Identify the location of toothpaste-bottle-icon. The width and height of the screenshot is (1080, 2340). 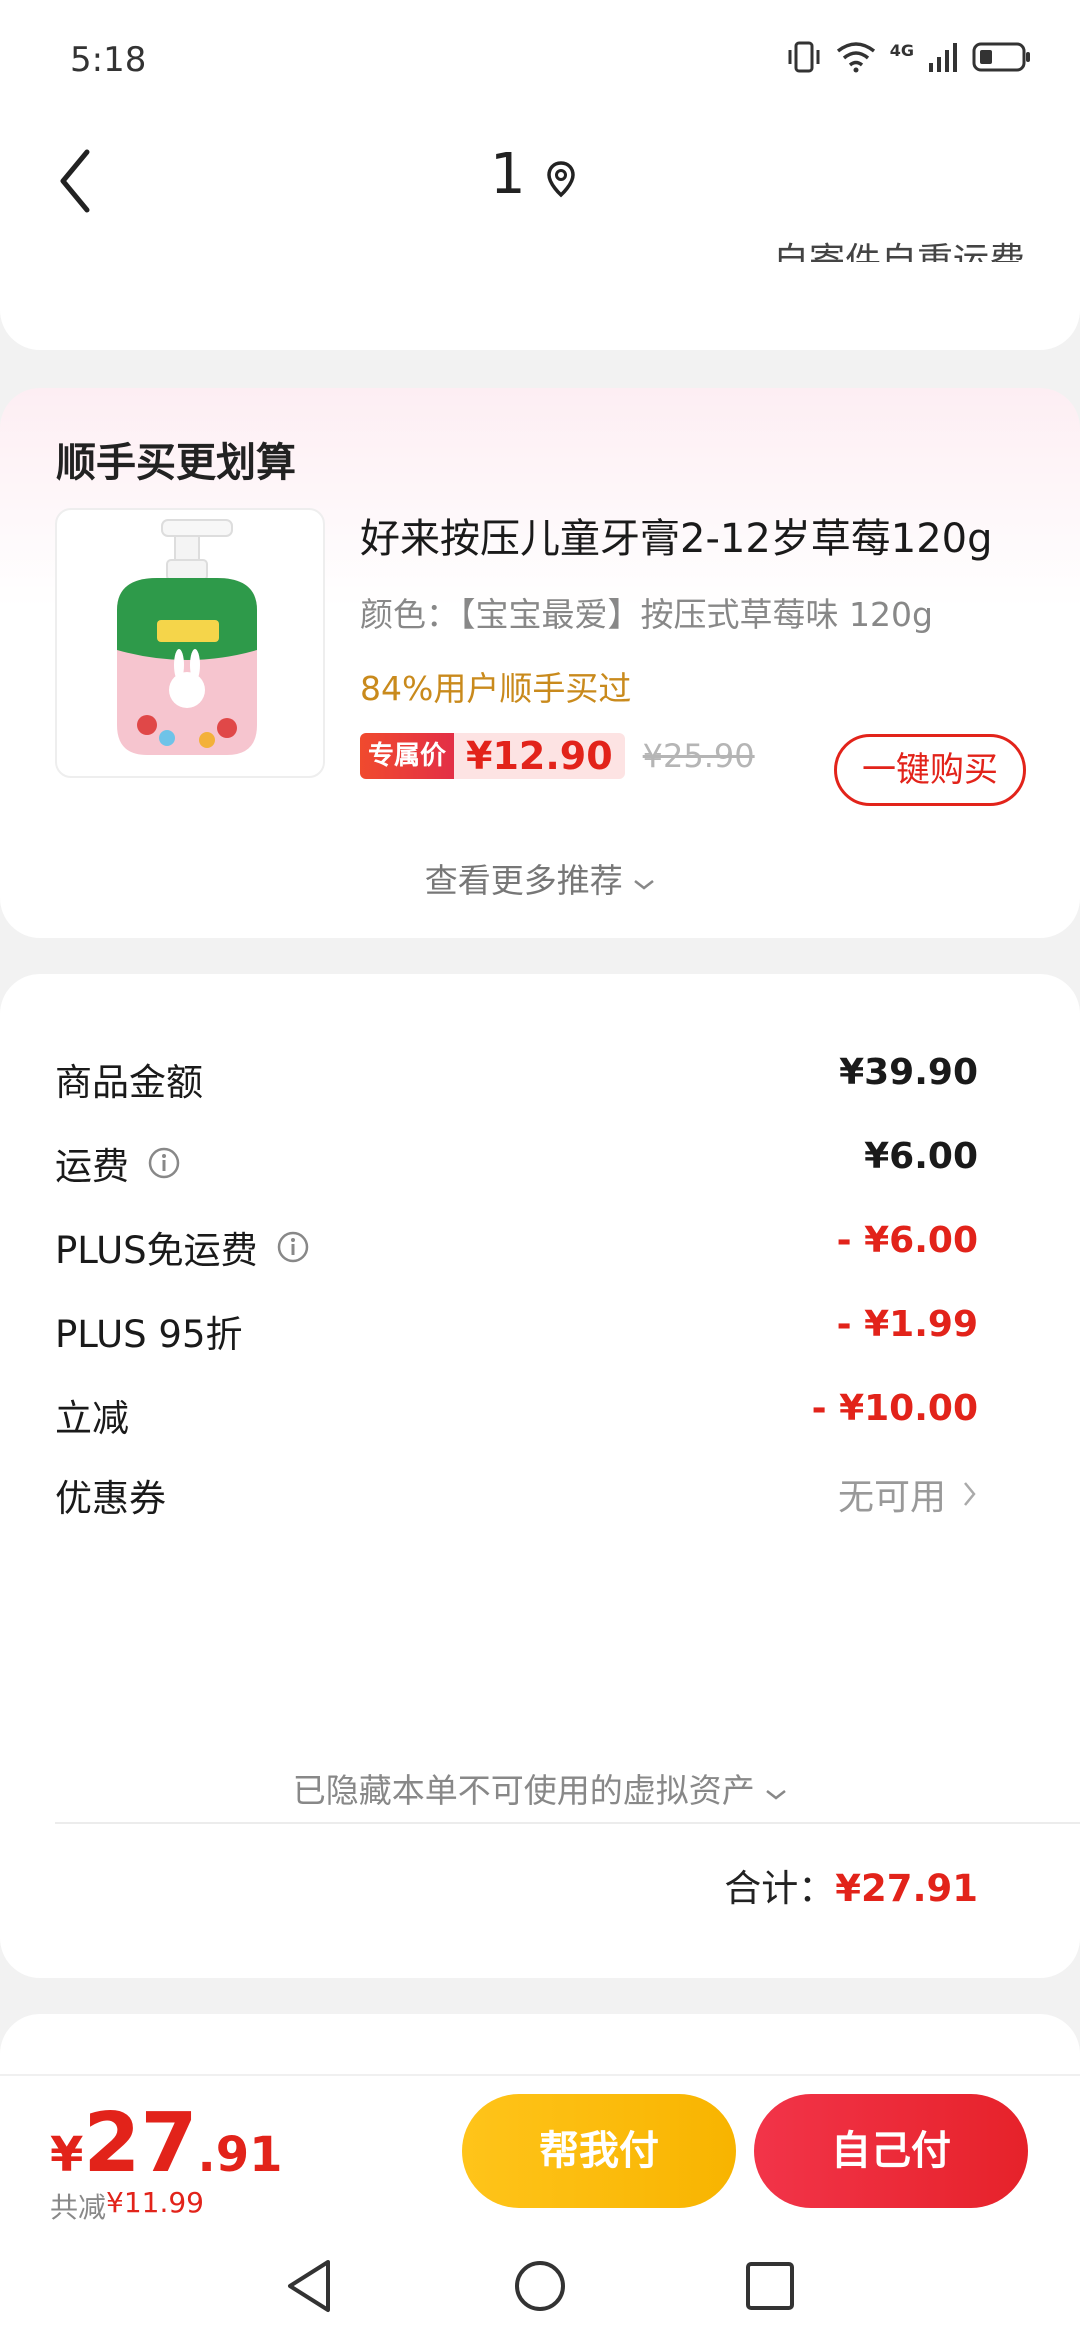
(187, 637).